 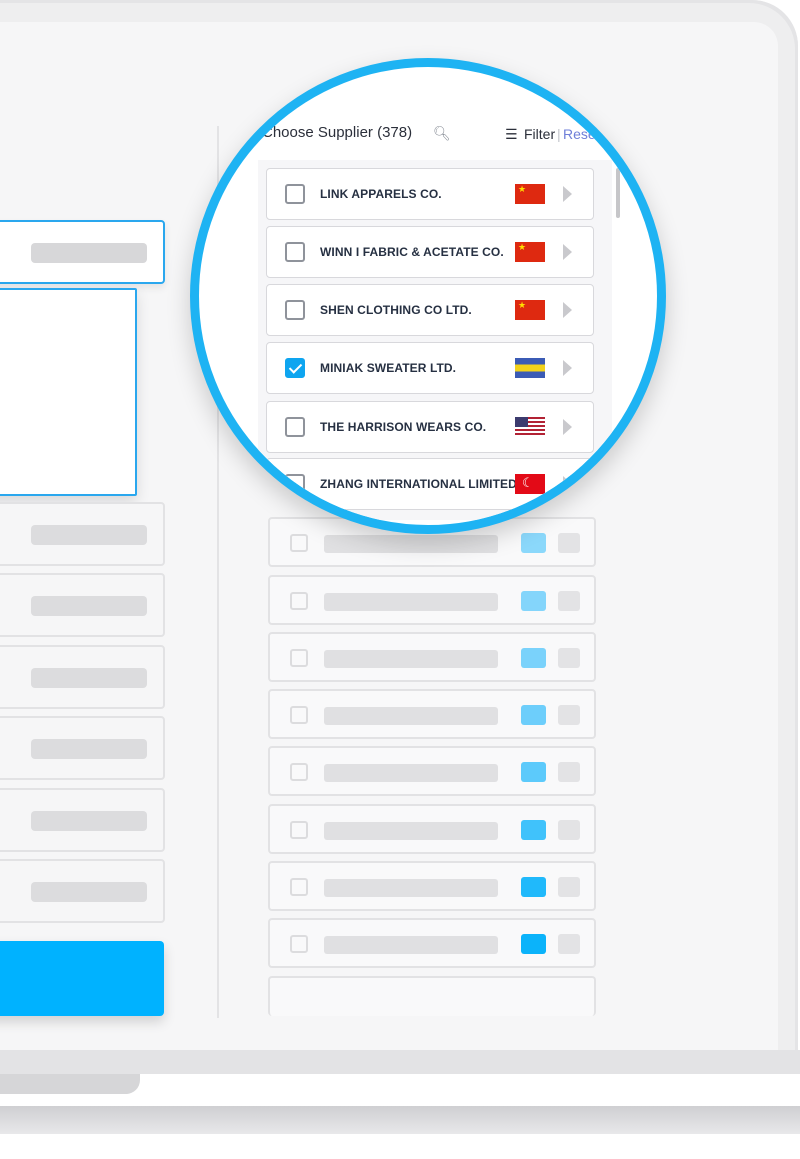 I want to click on reset-link: Reset, so click(x=581, y=134).